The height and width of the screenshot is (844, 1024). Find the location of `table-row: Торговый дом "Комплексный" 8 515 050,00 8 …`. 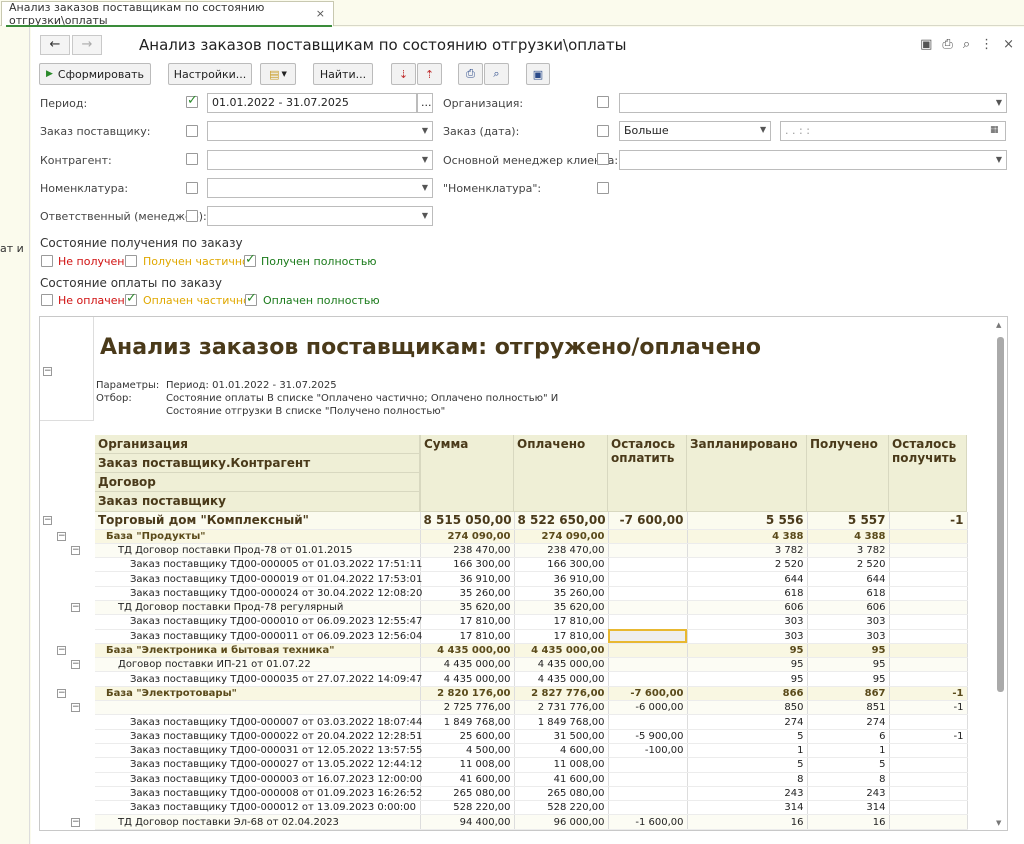

table-row: Торговый дом "Комплексный" 8 515 050,00 8 … is located at coordinates (531, 521).